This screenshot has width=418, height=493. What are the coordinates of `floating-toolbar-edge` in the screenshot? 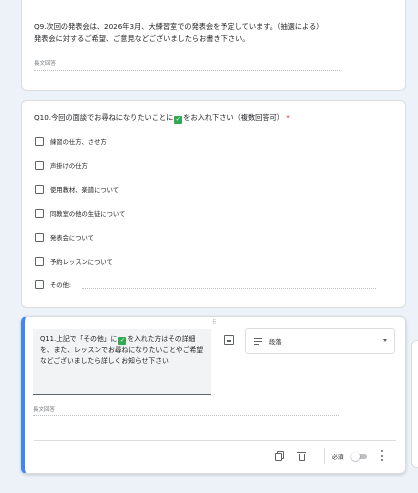 It's located at (414, 404).